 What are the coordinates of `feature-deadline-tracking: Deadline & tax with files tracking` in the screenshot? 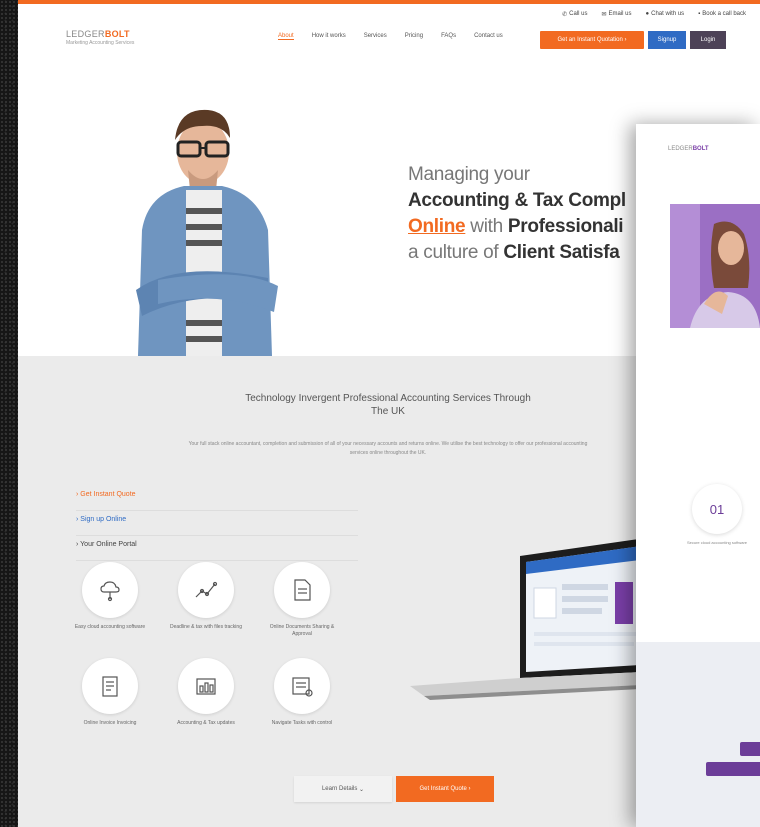 It's located at (206, 596).